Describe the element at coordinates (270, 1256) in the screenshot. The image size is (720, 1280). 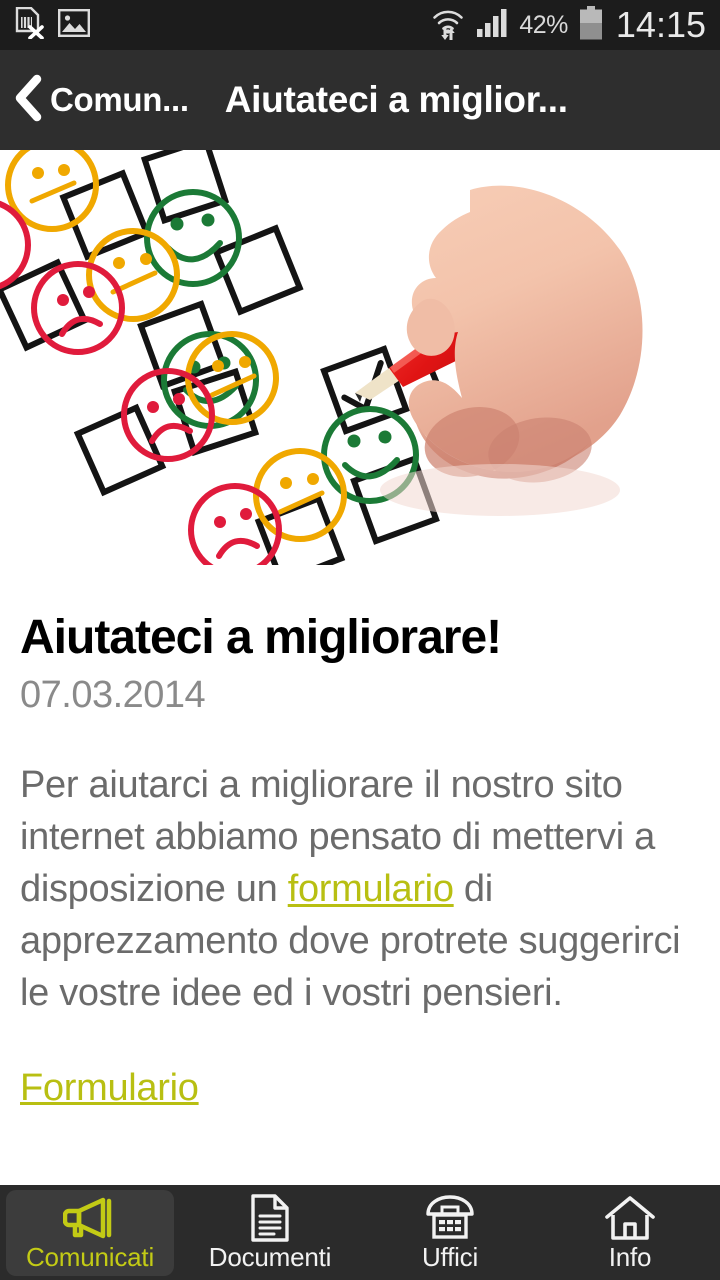
I see `tab-documenti-label: Documenti` at that location.